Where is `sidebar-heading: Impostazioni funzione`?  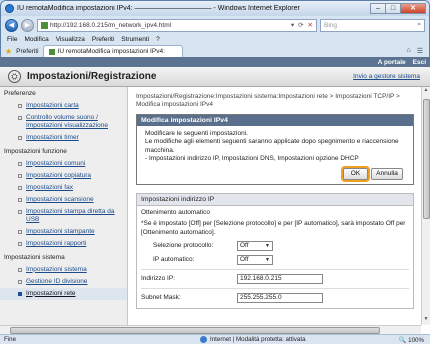
sidebar-heading: Impostazioni funzione is located at coordinates (35, 151).